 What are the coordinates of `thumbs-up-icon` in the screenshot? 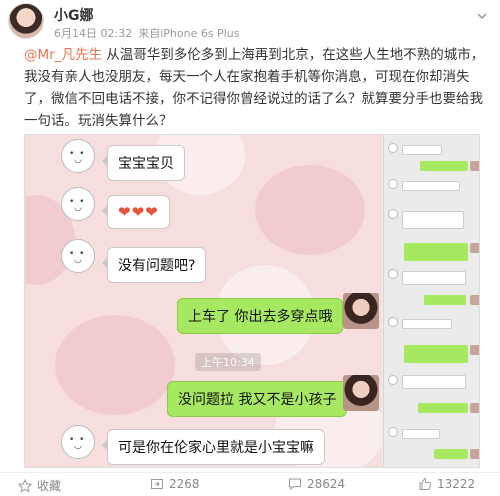 It's located at (425, 483).